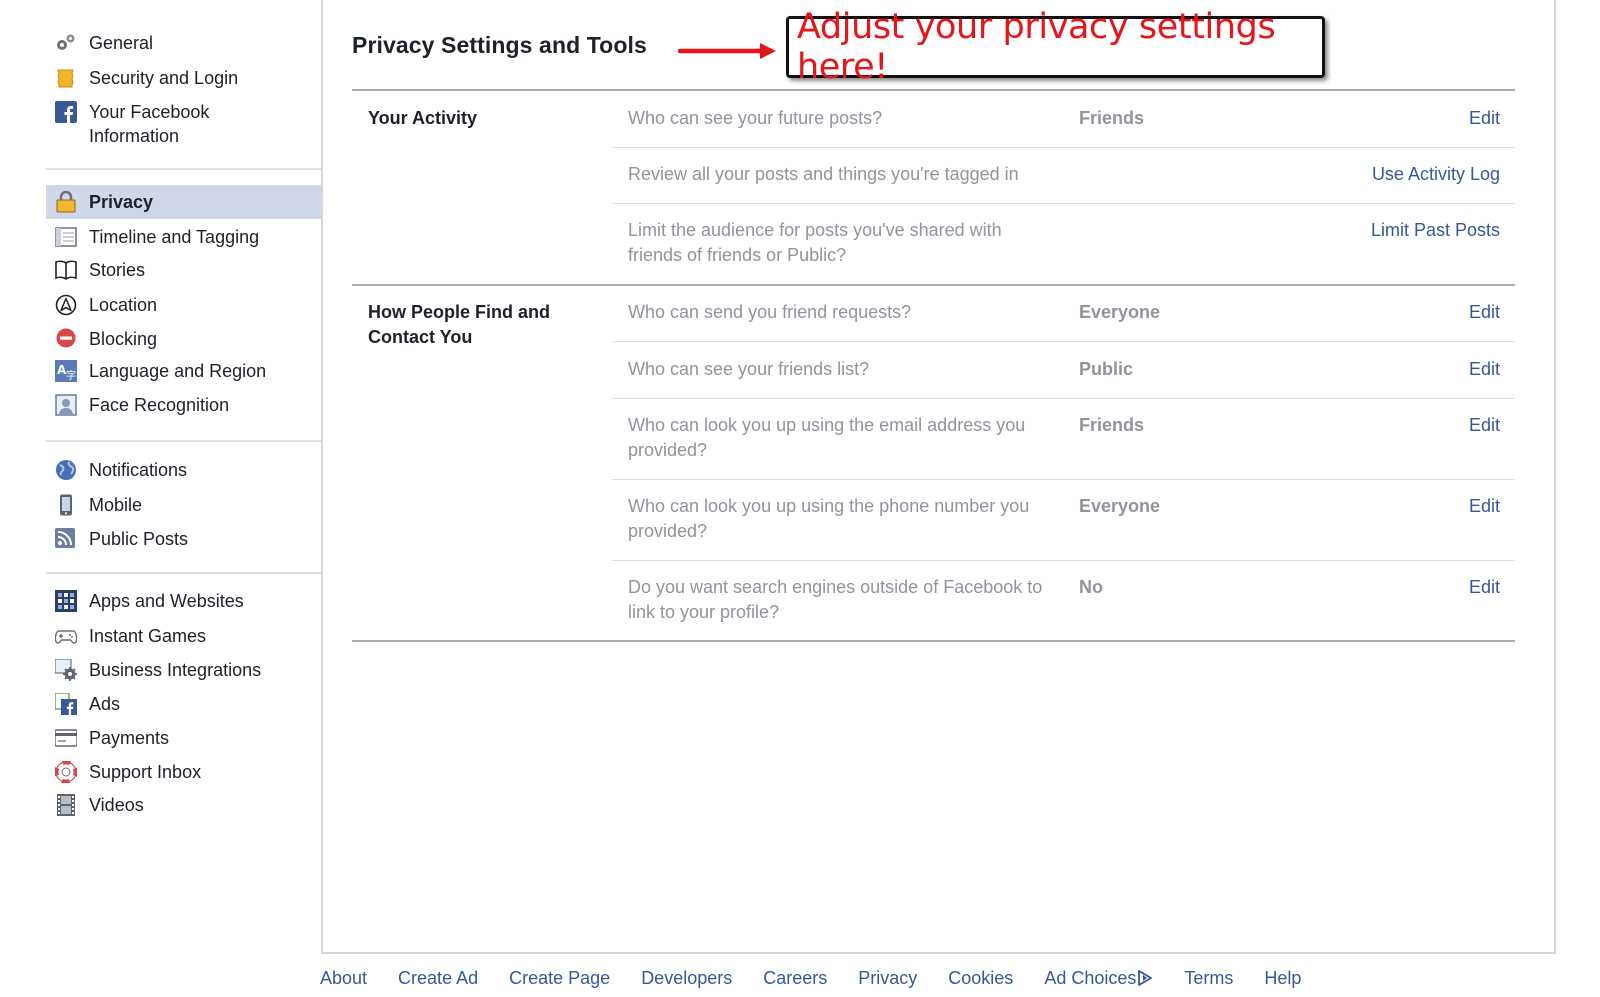 Image resolution: width=1600 pixels, height=997 pixels. I want to click on section-title-your-activity: Your Activity, so click(423, 118).